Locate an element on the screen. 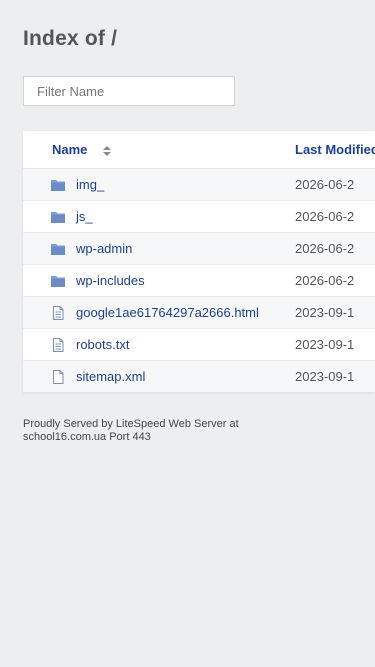  file-link: robots.txt is located at coordinates (102, 345).